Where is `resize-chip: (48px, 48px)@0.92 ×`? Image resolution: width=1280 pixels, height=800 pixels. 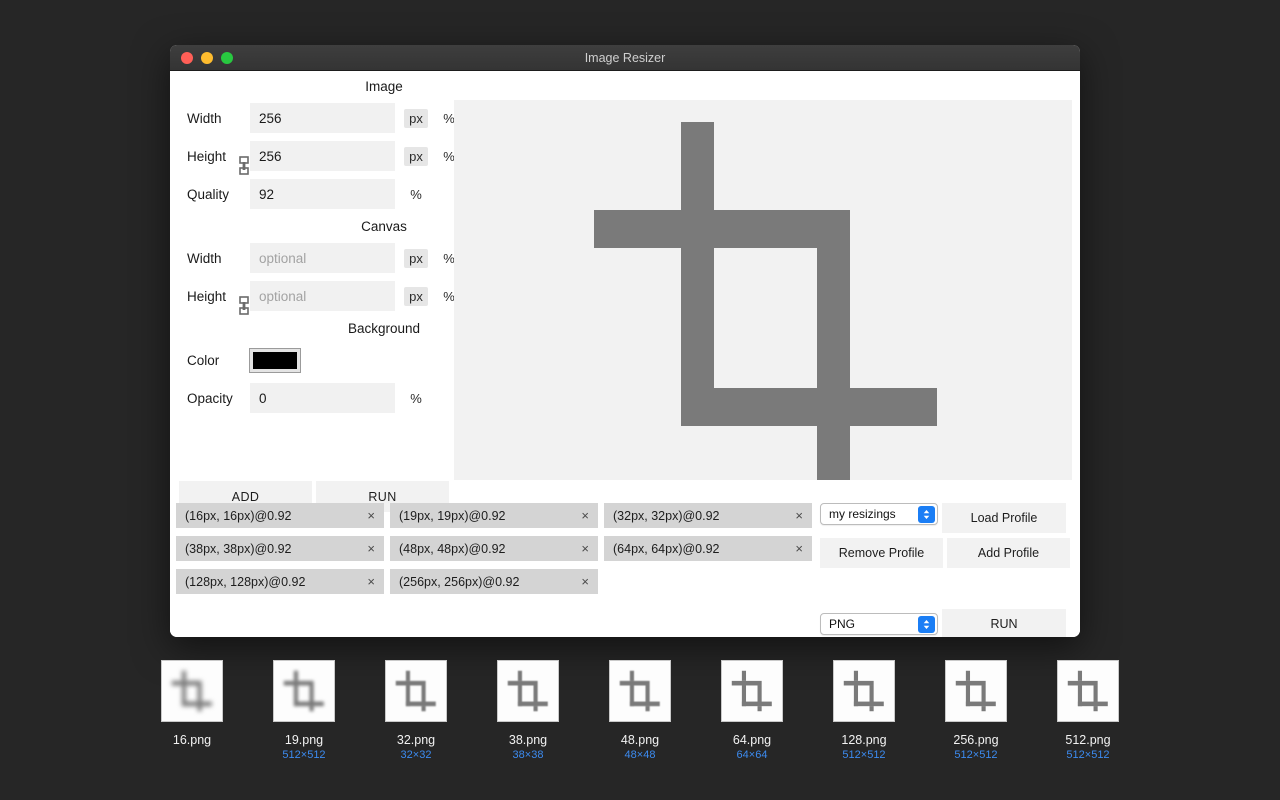
resize-chip: (48px, 48px)@0.92 × is located at coordinates (494, 548).